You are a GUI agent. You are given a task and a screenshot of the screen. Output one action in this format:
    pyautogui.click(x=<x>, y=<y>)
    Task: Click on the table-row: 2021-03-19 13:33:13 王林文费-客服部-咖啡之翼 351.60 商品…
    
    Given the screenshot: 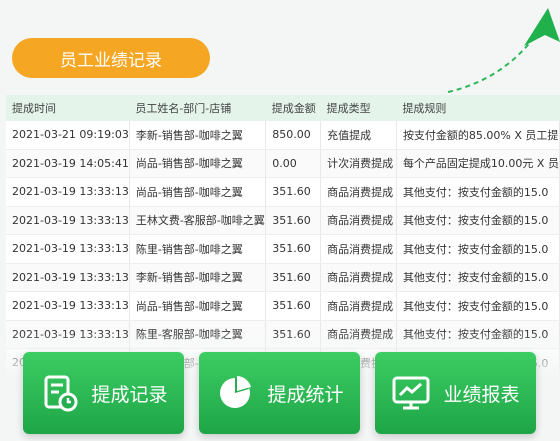 What is the action you would take?
    pyautogui.click(x=283, y=220)
    